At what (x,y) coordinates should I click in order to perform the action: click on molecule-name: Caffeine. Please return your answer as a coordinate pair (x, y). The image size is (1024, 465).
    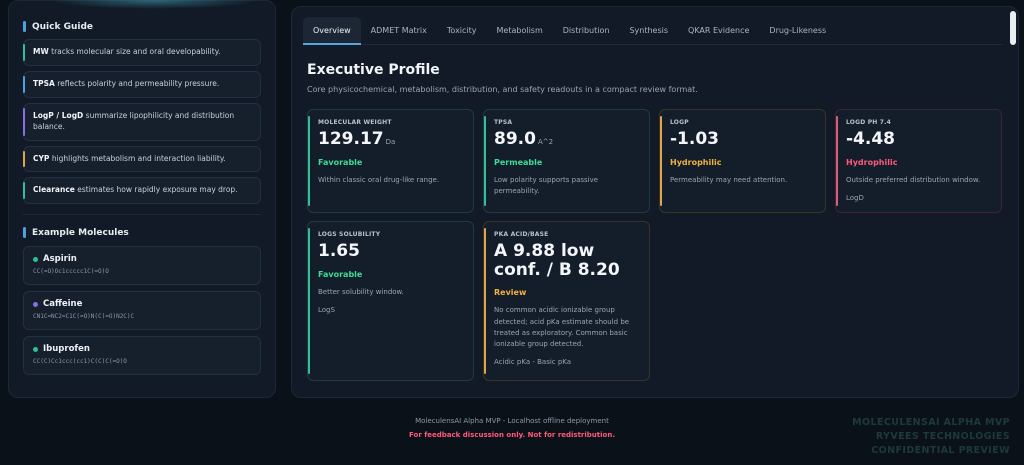
    Looking at the image, I should click on (63, 304).